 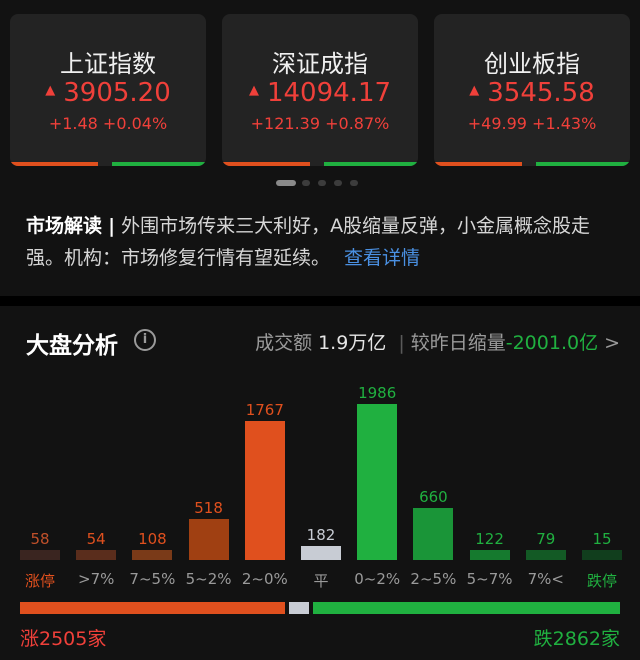 I want to click on index-name: 深证成指, so click(x=320, y=64).